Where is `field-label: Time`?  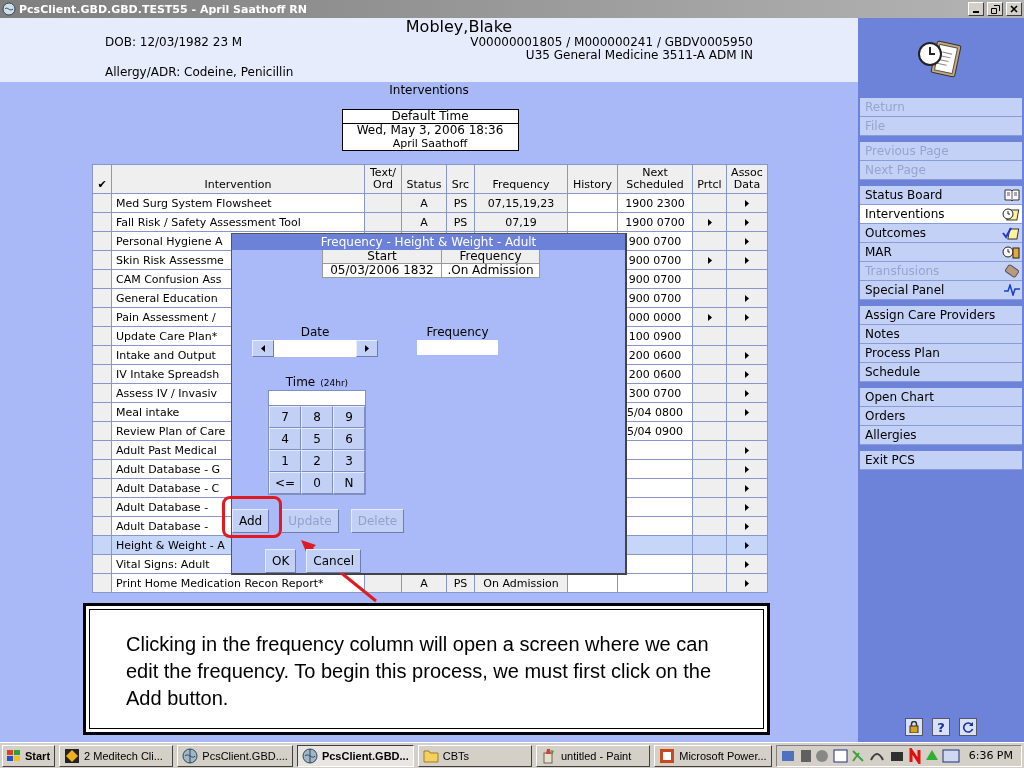
field-label: Time is located at coordinates (300, 382).